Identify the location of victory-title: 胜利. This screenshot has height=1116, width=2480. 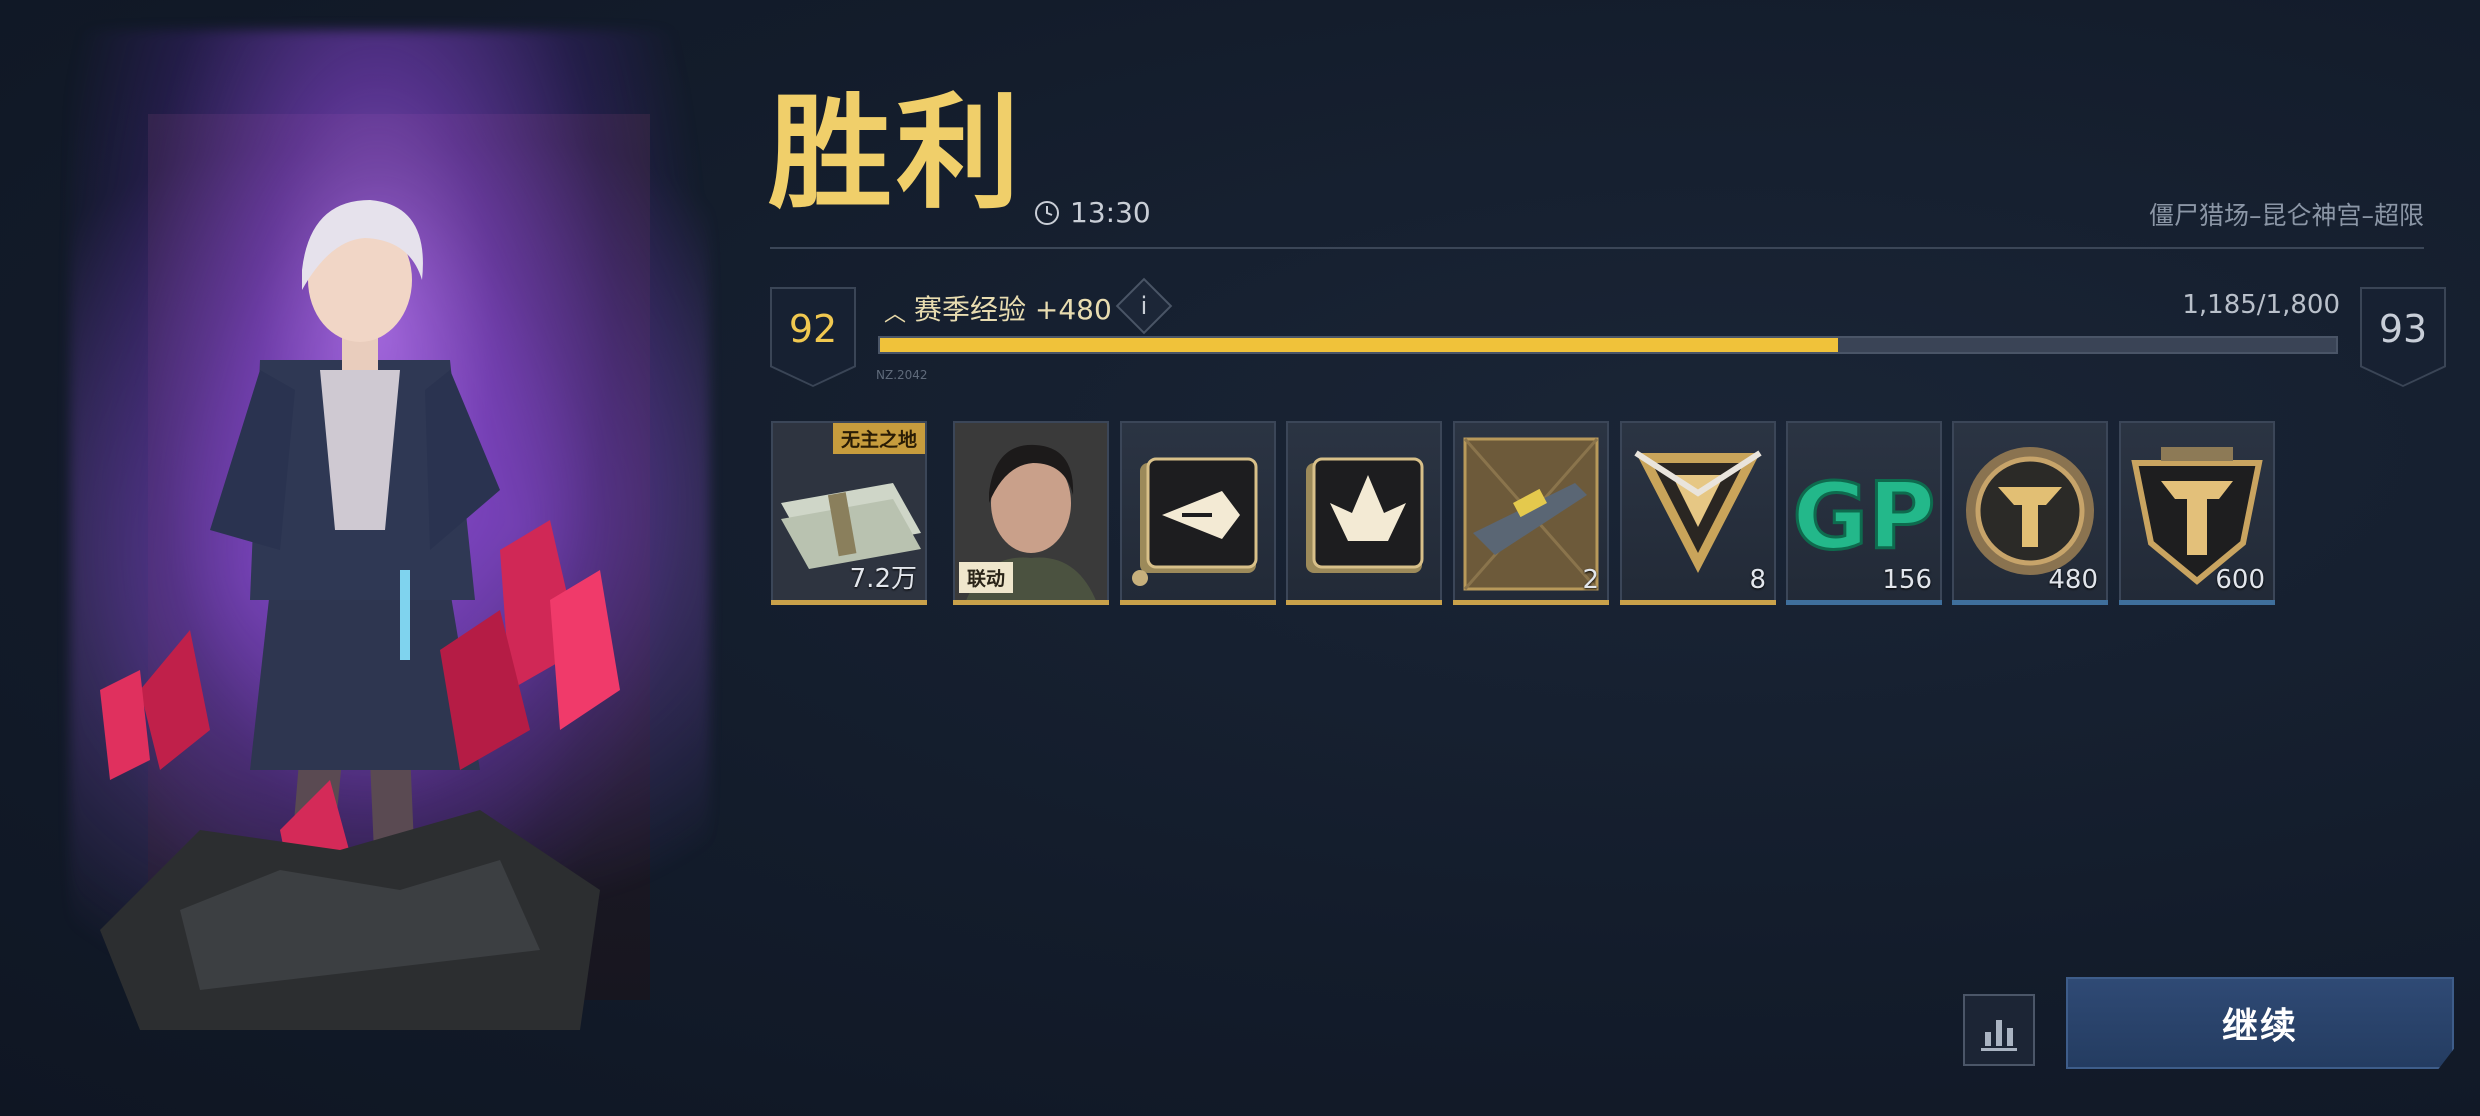
(896, 154).